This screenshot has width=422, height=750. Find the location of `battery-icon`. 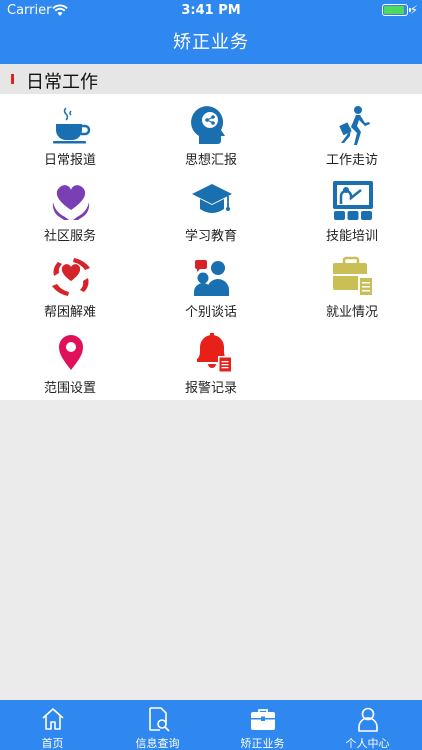

battery-icon is located at coordinates (396, 10).